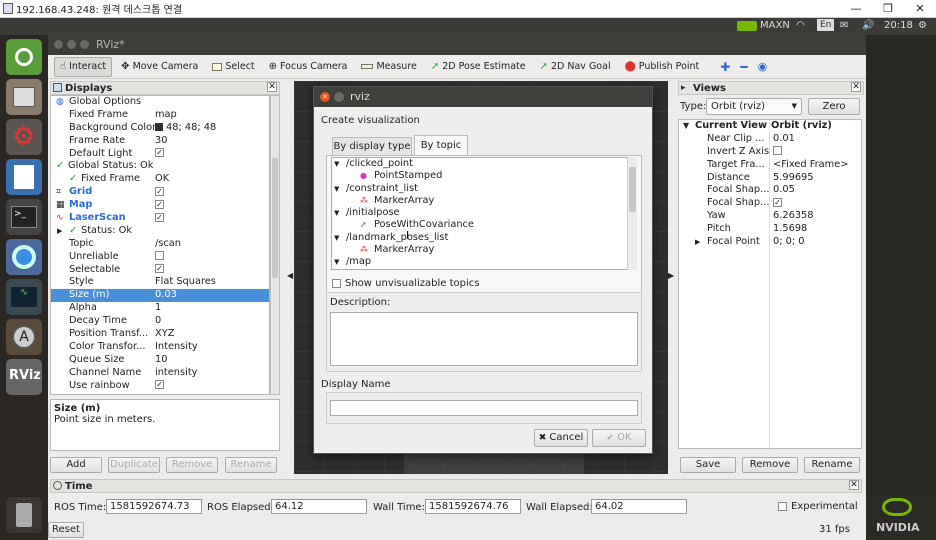 The image size is (936, 540). I want to click on display-property-row: Use rainbow ✓, so click(160, 386).